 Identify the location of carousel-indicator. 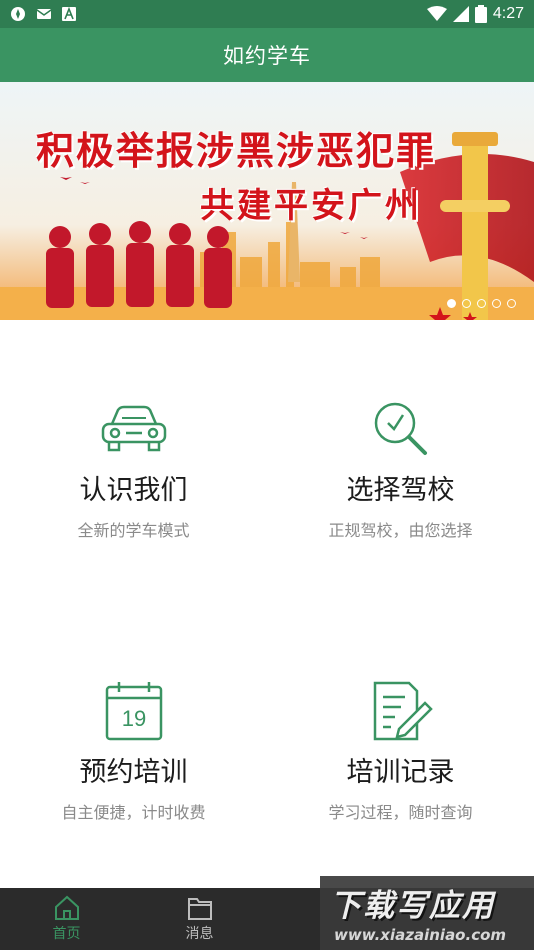
(481, 303).